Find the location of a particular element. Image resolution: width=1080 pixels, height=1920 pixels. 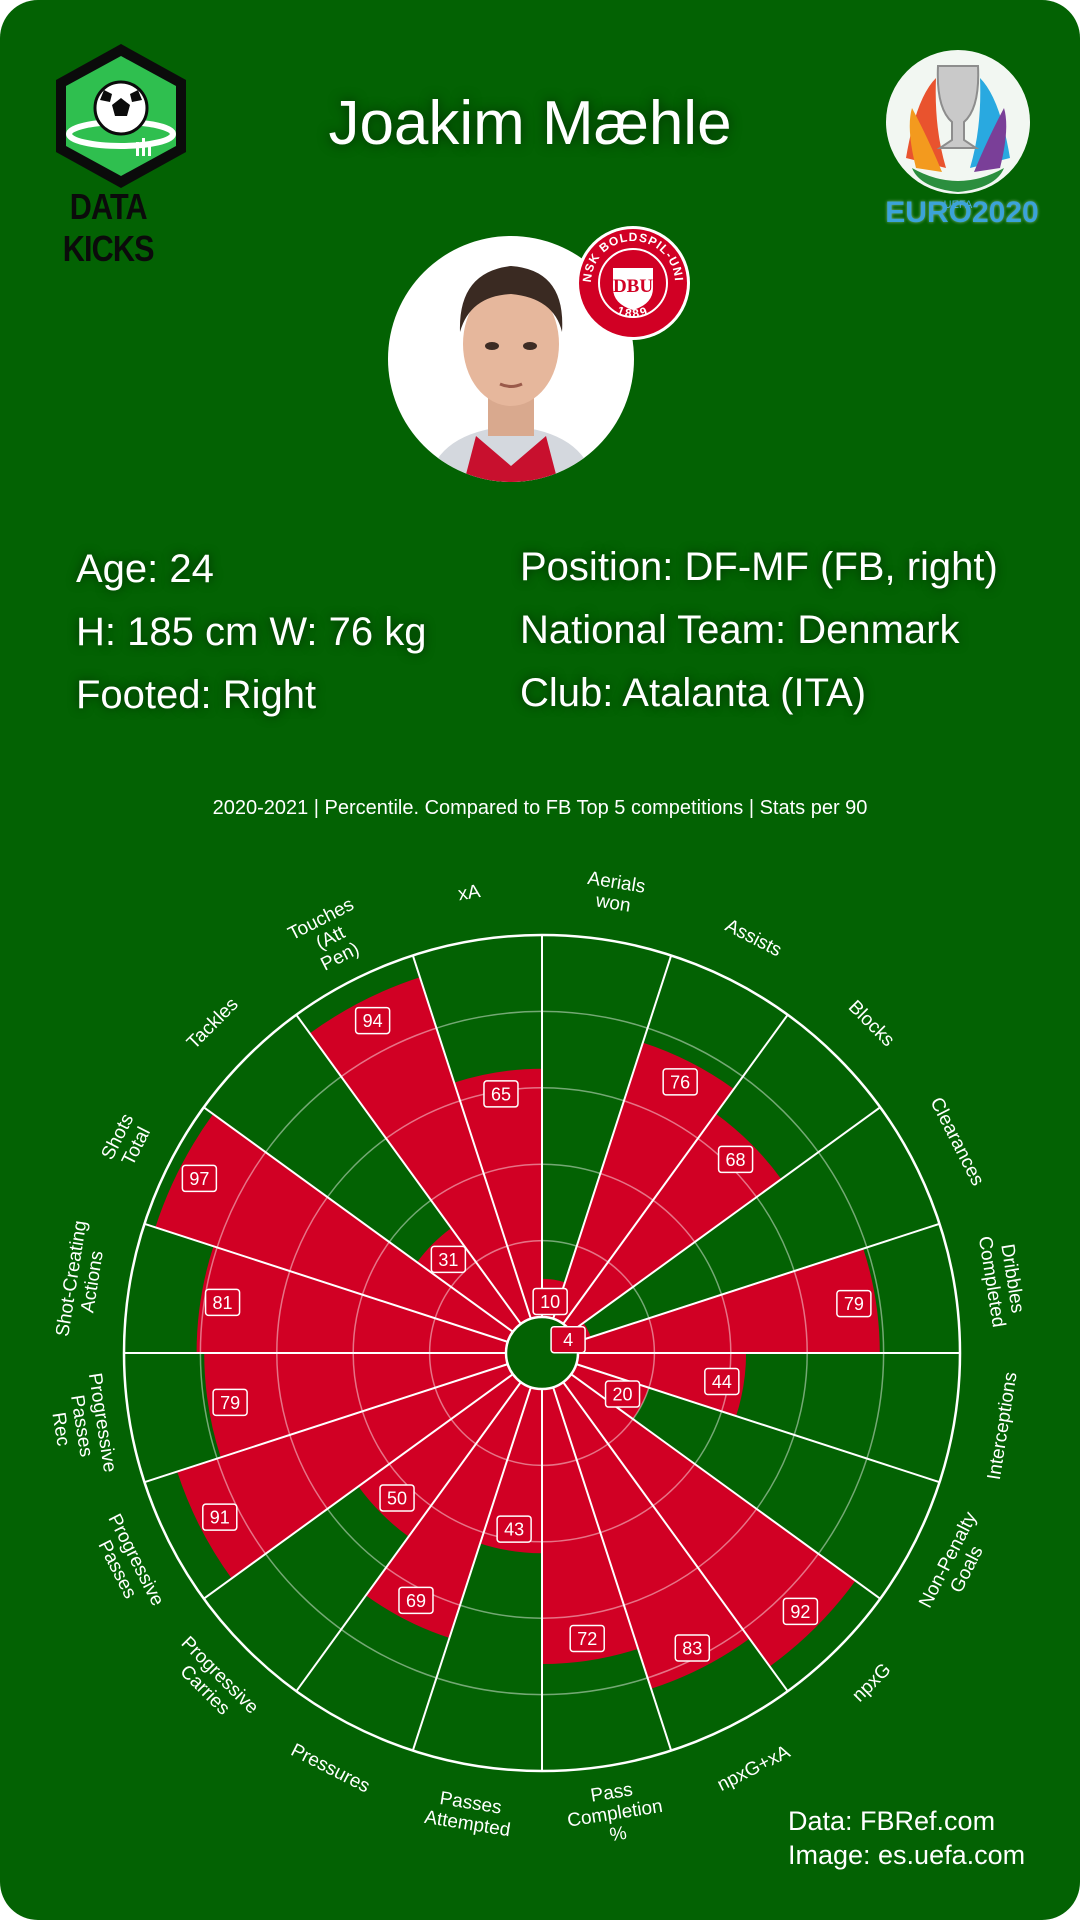

brand-name: DATA KICKS is located at coordinates (108, 227).